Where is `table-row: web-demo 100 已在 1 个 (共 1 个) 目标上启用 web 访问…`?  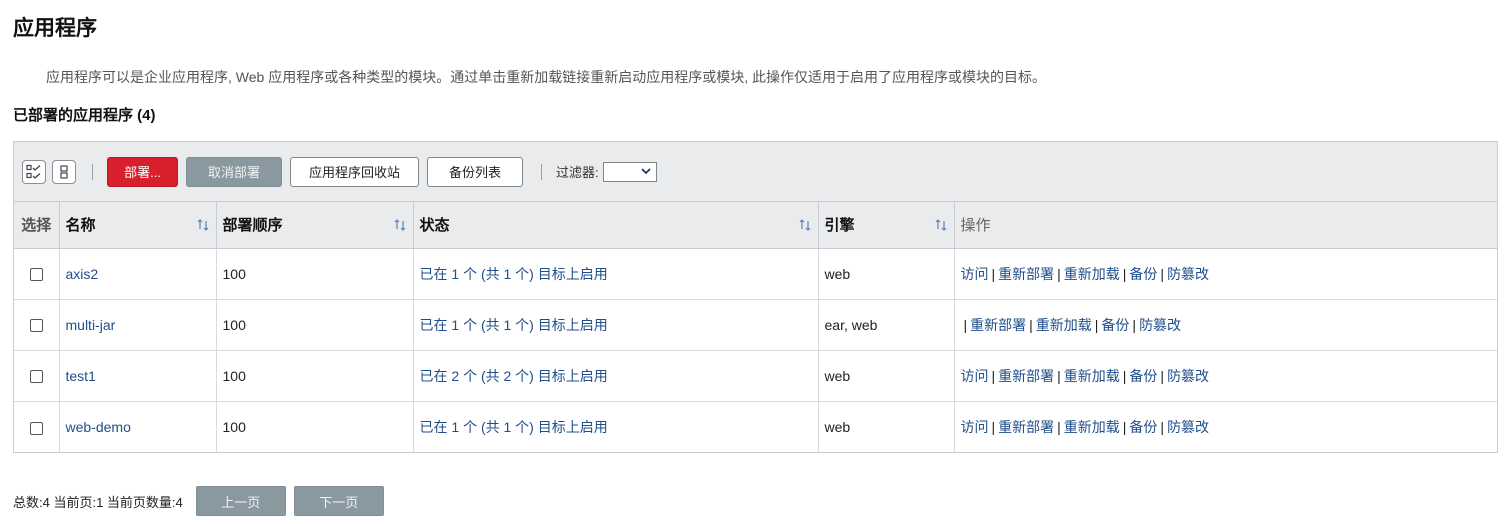 table-row: web-demo 100 已在 1 个 (共 1 个) 目标上启用 web 访问… is located at coordinates (755, 426).